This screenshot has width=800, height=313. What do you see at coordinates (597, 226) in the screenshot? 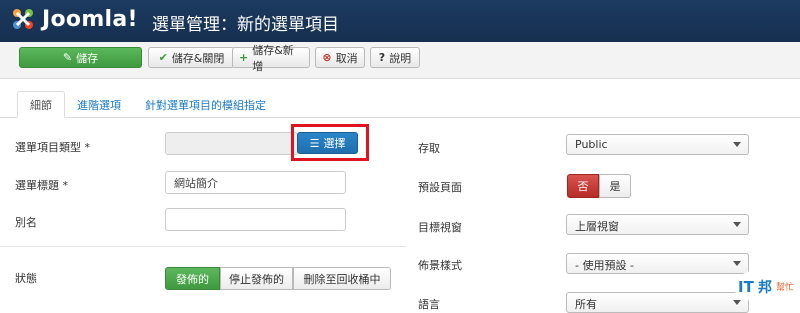
I see `target-window-value: 上層視窗` at bounding box center [597, 226].